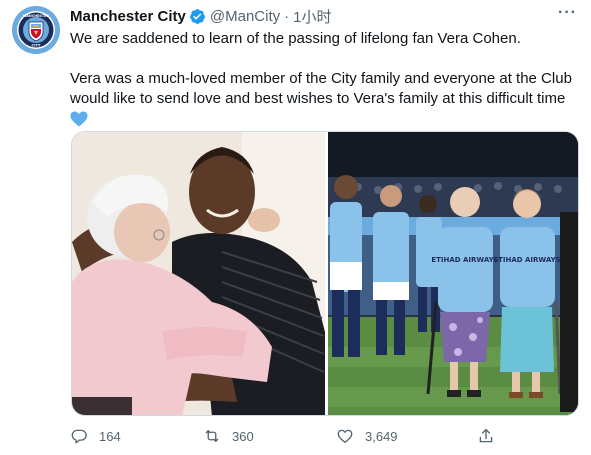  Describe the element at coordinates (464, 260) in the screenshot. I see `shirt-sponsor-text-1: ETIHAD AIRWAYS` at that location.